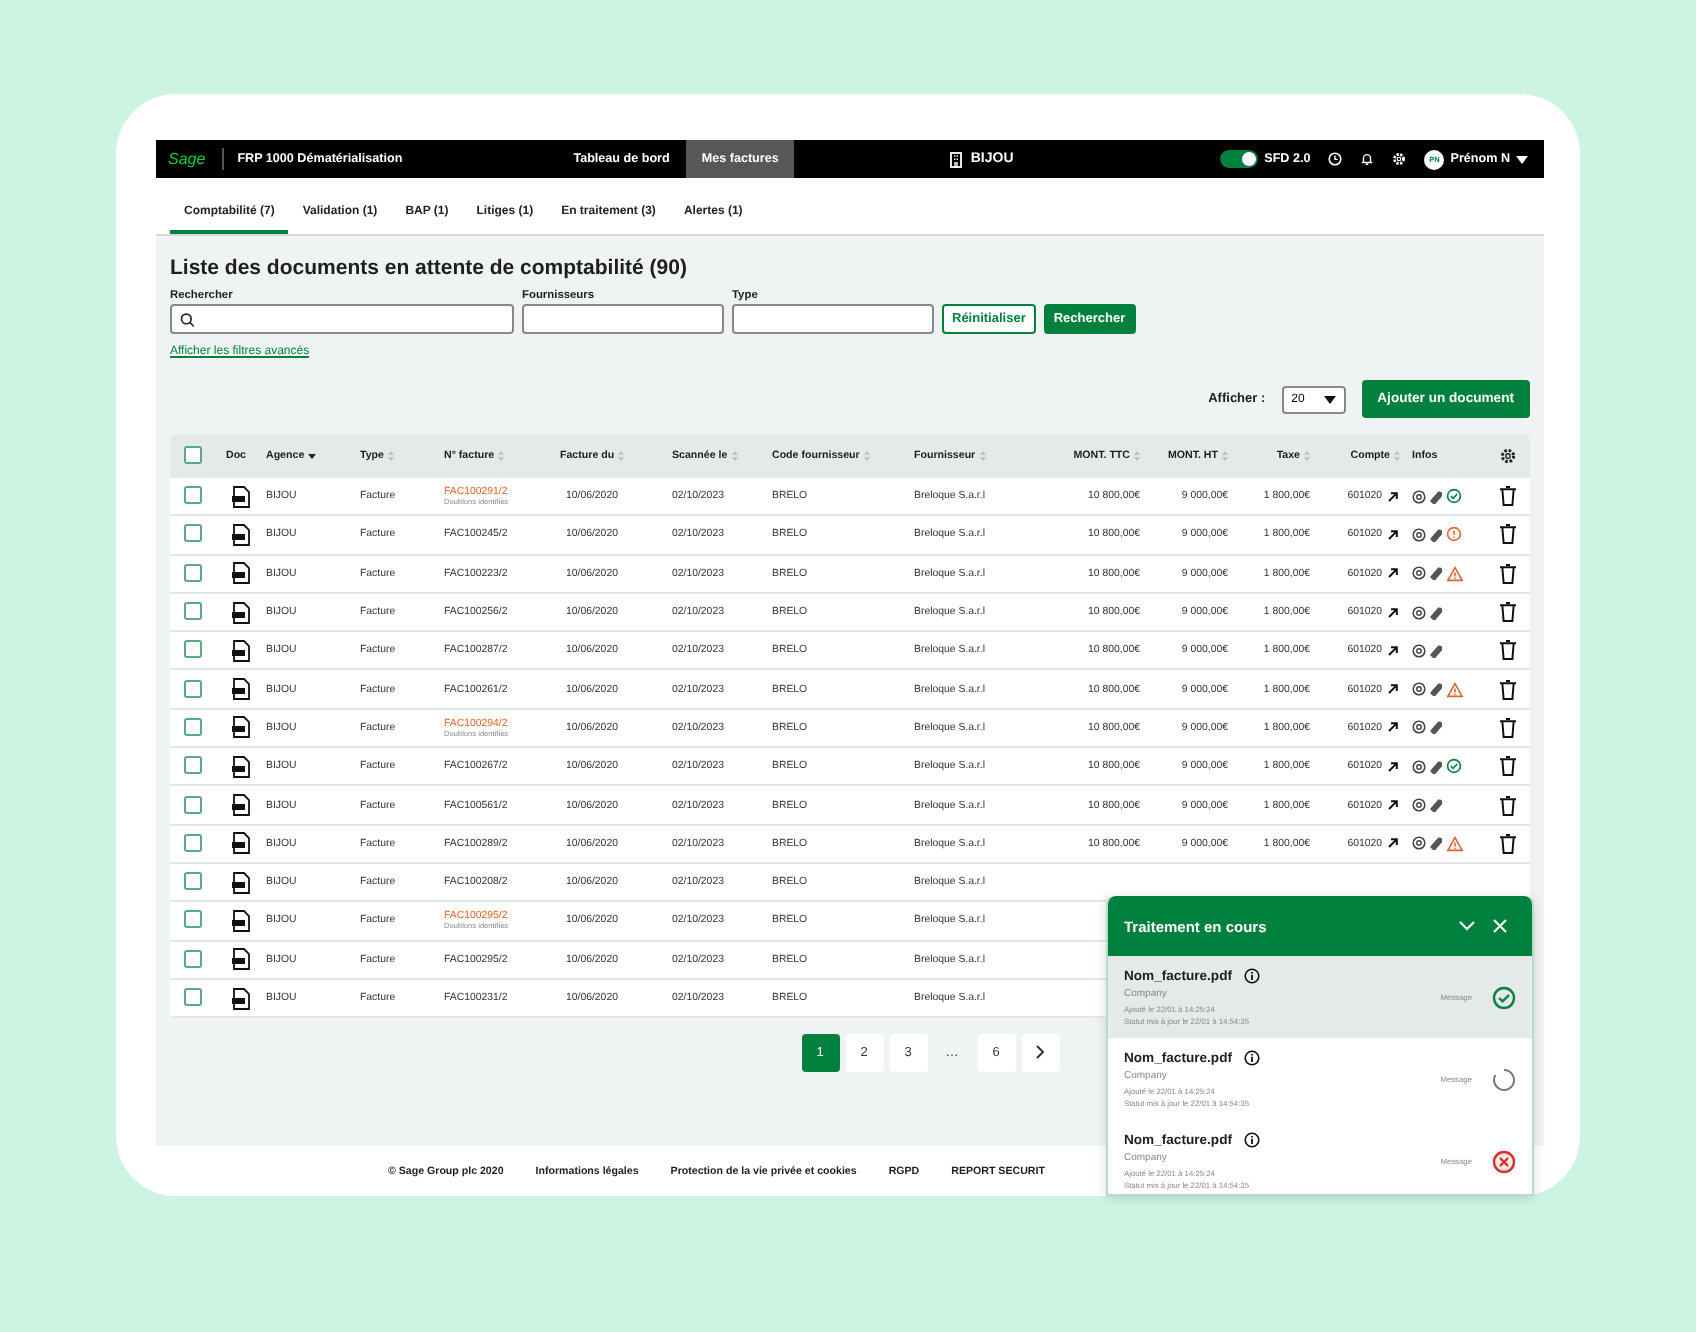 The width and height of the screenshot is (1696, 1332). I want to click on logo: Sage, so click(187, 159).